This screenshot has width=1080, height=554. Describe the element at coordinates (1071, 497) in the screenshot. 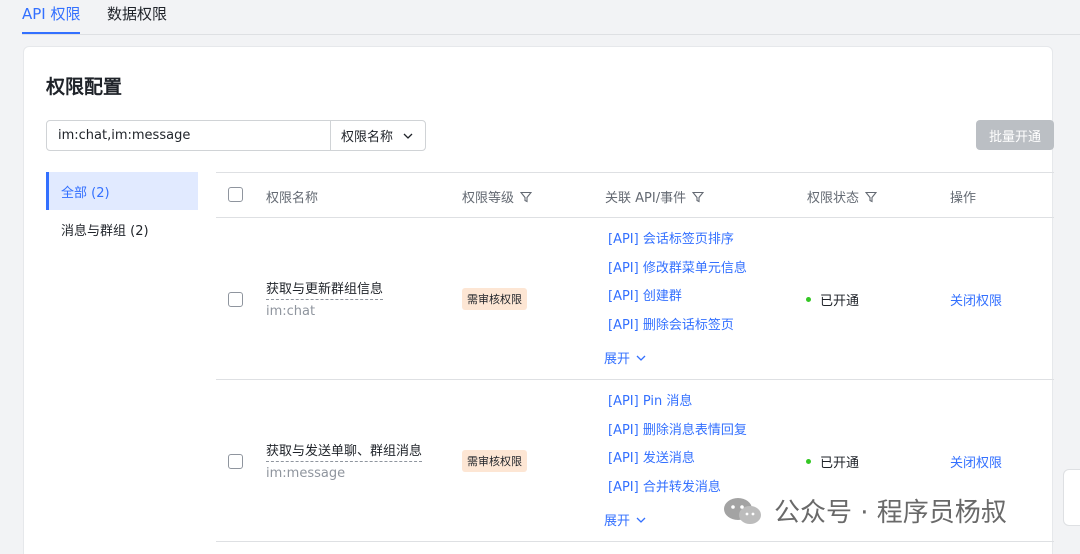

I see `side-panel-toggle` at that location.